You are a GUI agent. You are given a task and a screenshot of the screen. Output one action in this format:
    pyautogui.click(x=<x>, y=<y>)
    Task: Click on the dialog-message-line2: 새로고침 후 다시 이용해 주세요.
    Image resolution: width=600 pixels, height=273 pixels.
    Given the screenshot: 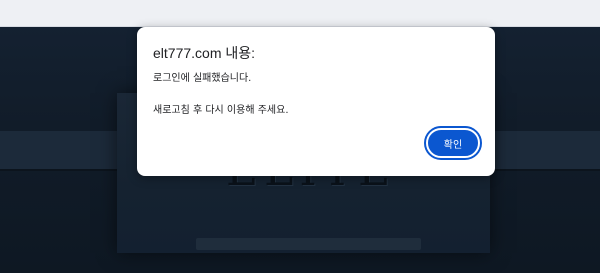 What is the action you would take?
    pyautogui.click(x=221, y=110)
    